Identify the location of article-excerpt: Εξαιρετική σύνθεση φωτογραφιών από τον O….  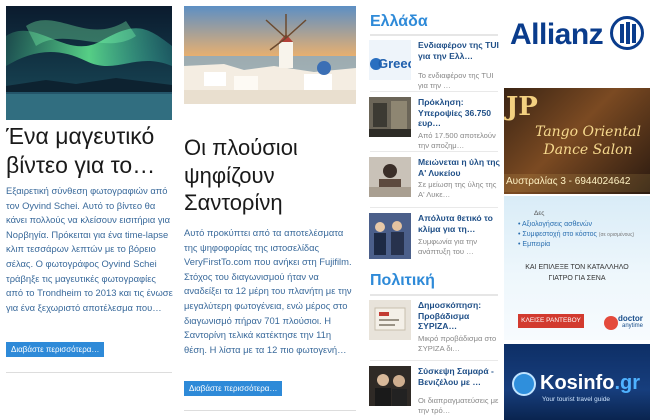
(89, 249).